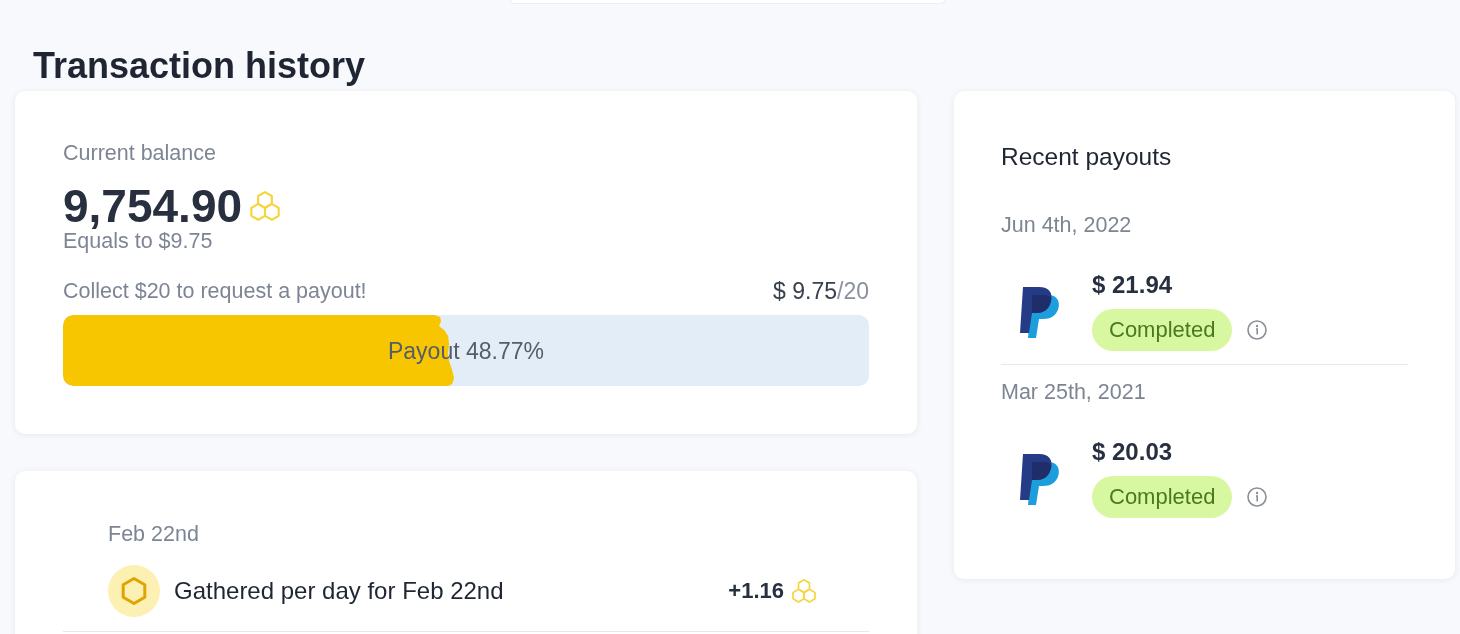  What do you see at coordinates (1132, 285) in the screenshot?
I see `payout-amount: $ 21.94` at bounding box center [1132, 285].